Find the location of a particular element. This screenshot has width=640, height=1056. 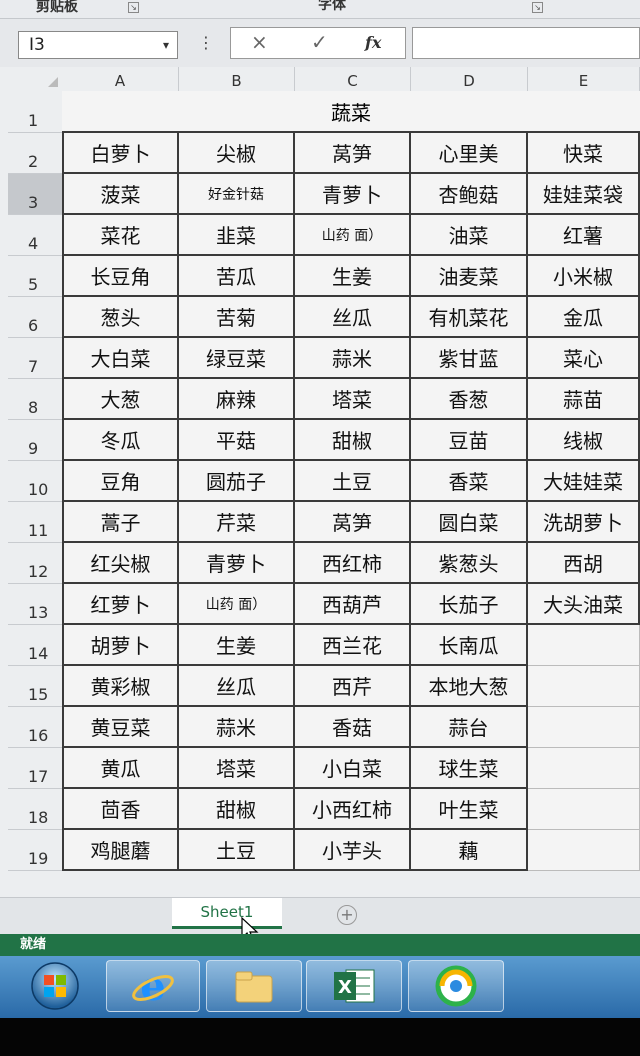

row-header-3: 3 is located at coordinates (35, 194).